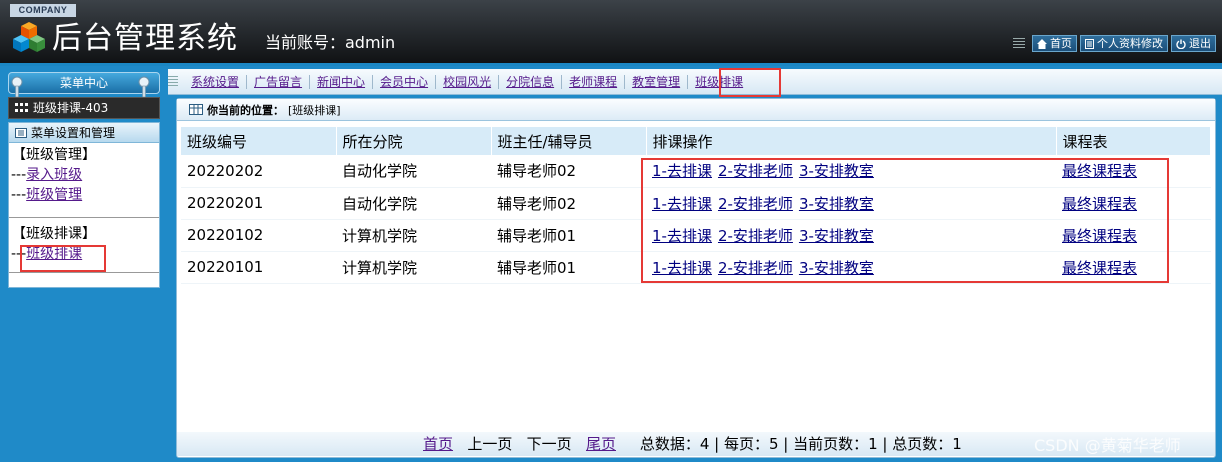 The width and height of the screenshot is (1222, 462). I want to click on document-icon, so click(1089, 43).